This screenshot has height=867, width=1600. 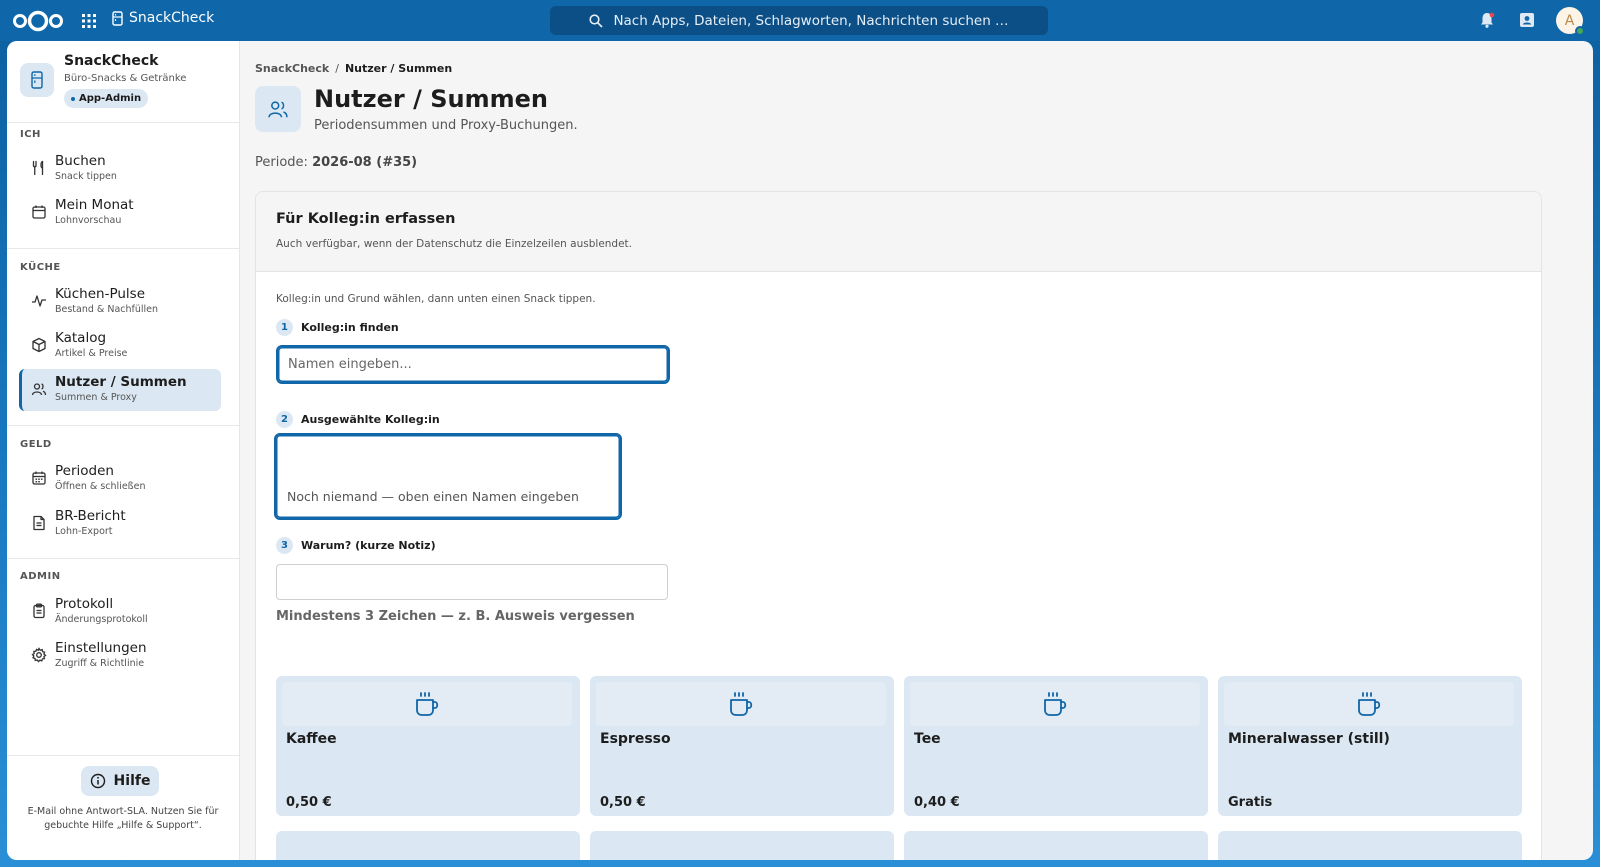 What do you see at coordinates (120, 346) in the screenshot?
I see `sidebar-item-katalog: Katalog Artikel & Preise` at bounding box center [120, 346].